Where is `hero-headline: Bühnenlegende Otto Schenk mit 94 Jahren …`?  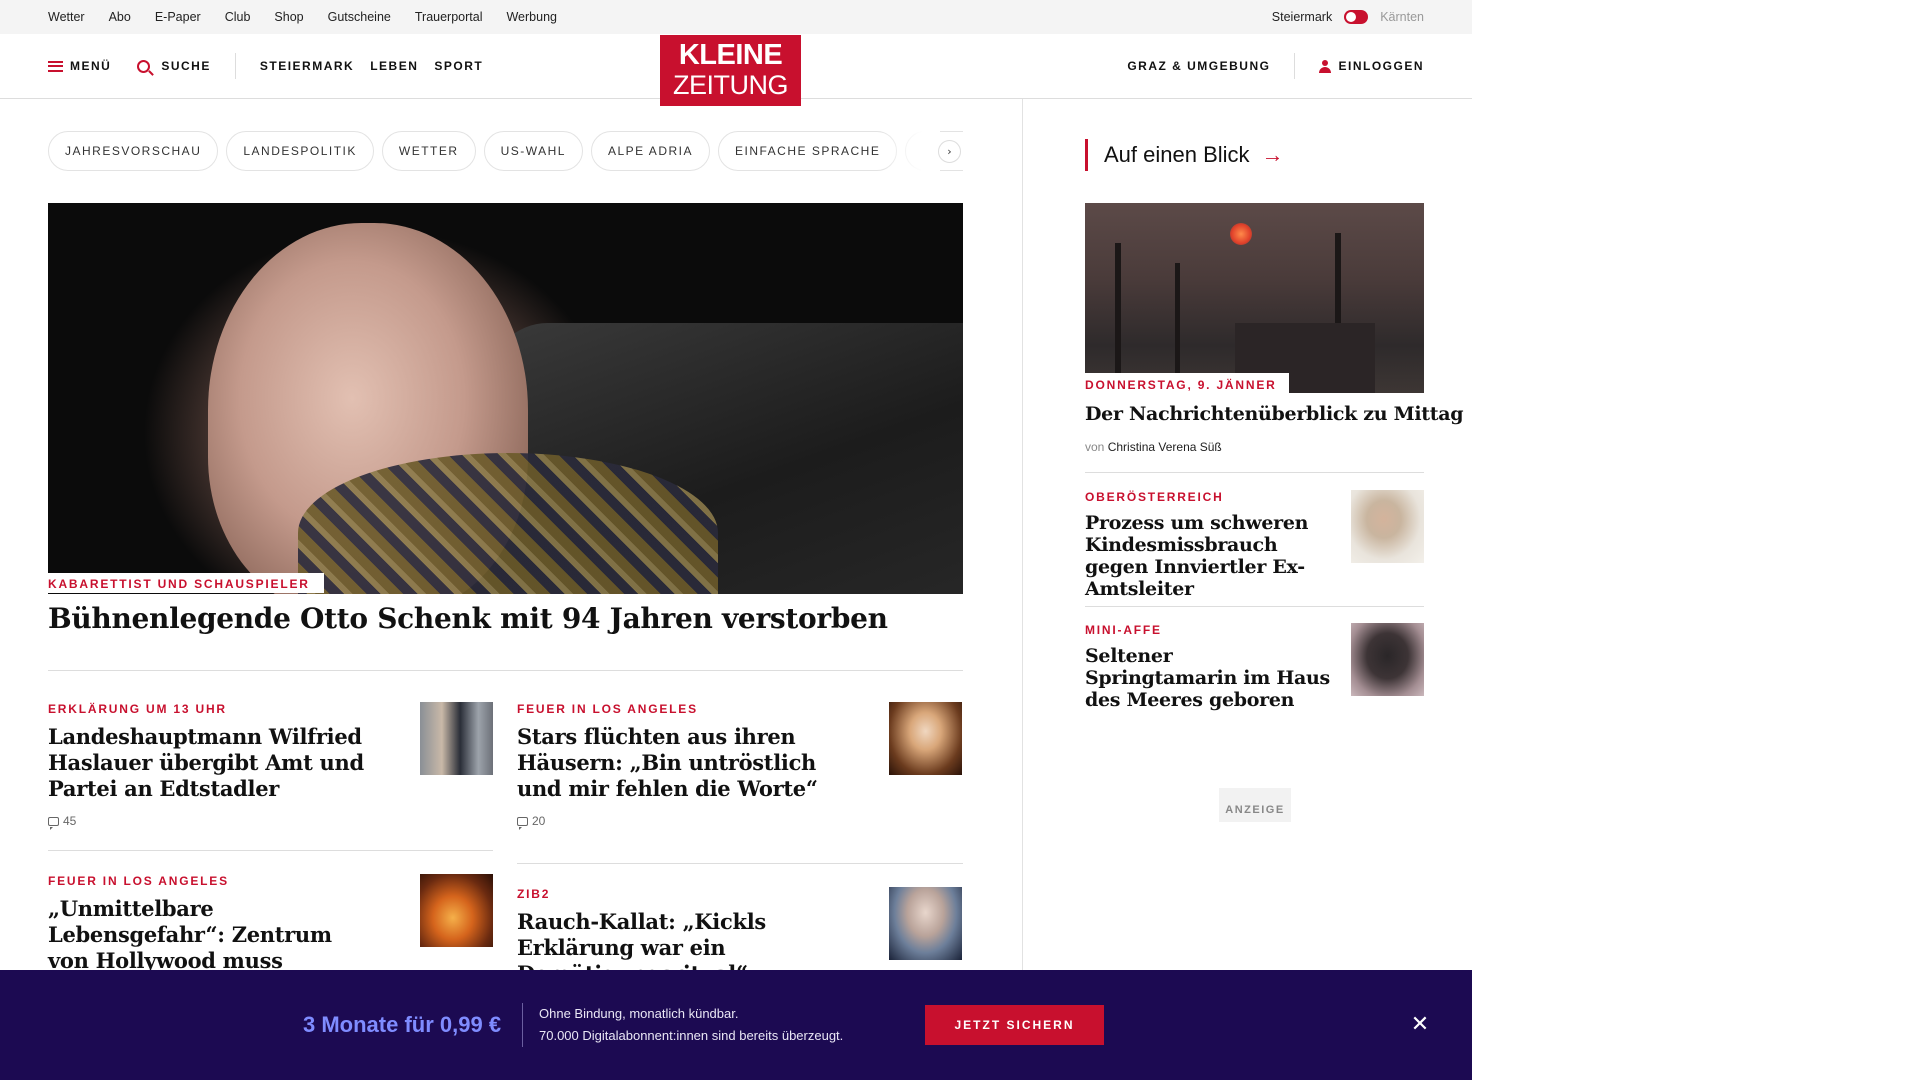
hero-headline: Bühnenlegende Otto Schenk mit 94 Jahren … is located at coordinates (505, 618).